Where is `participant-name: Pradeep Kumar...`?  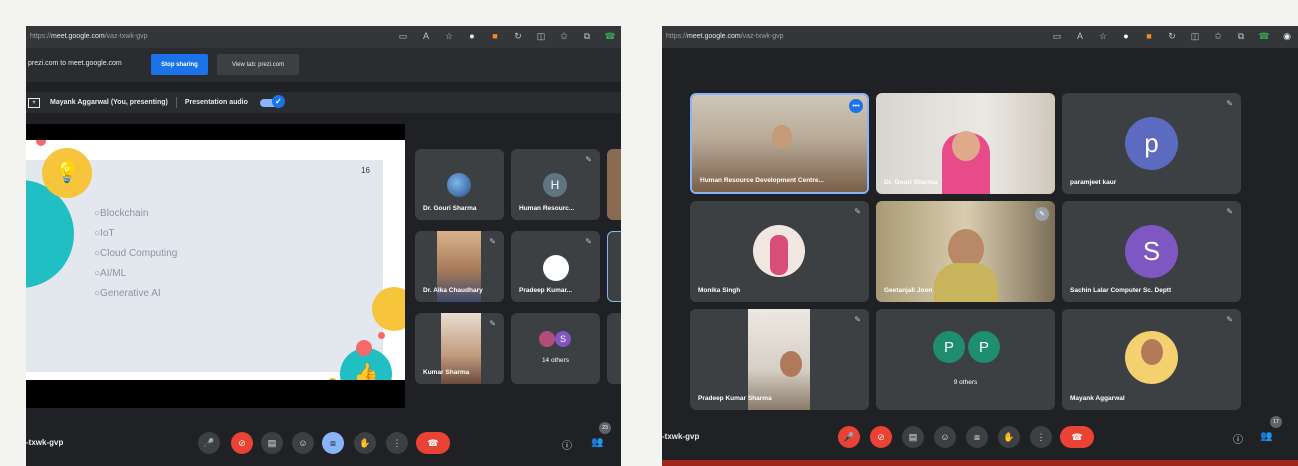
participant-name: Pradeep Kumar... is located at coordinates (546, 290).